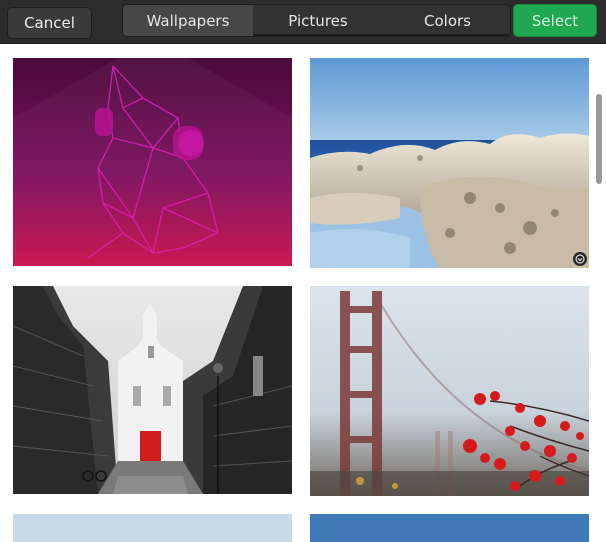 This screenshot has height=542, width=606. Describe the element at coordinates (599, 139) in the screenshot. I see `scrollbar-thumb` at that location.